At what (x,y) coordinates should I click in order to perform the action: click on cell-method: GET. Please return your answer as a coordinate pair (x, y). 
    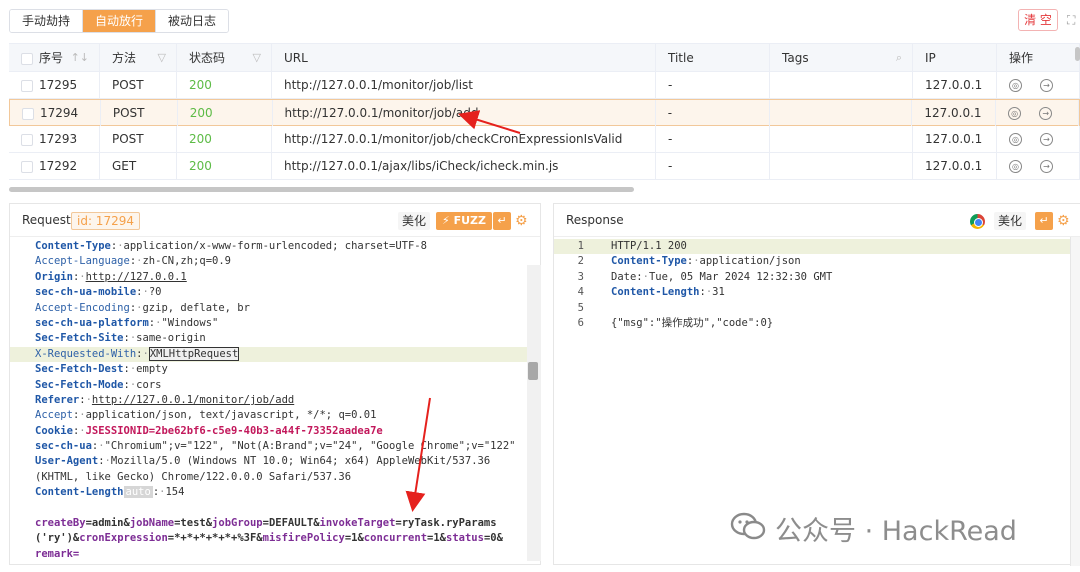
    Looking at the image, I should click on (138, 166).